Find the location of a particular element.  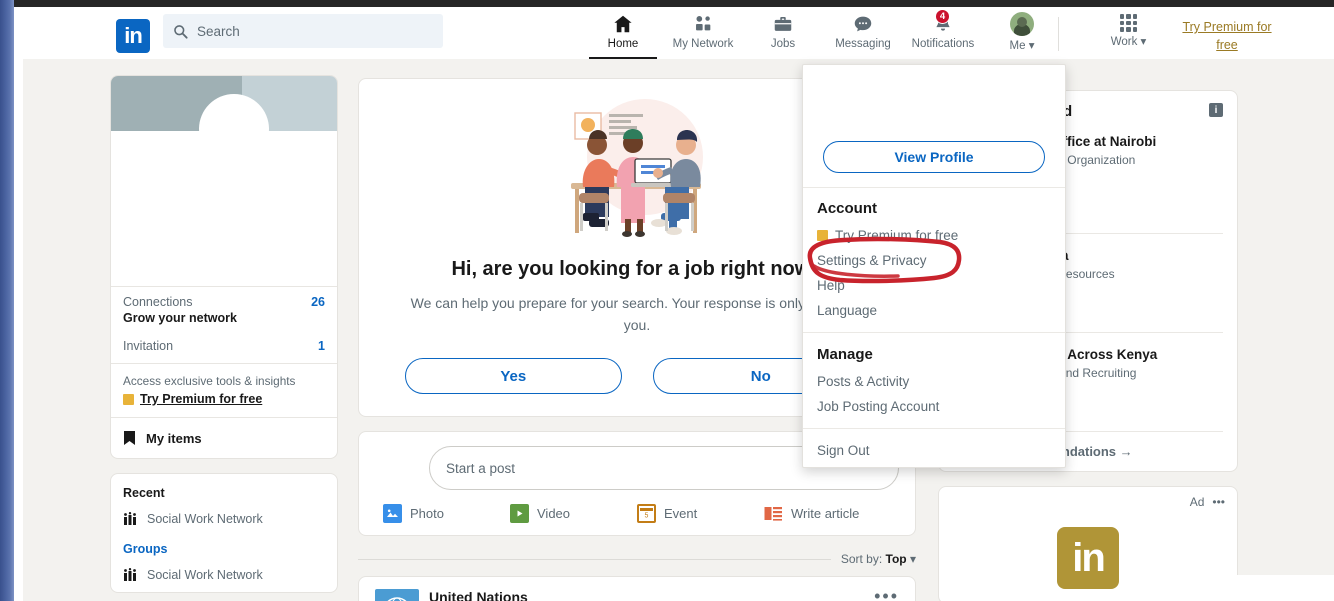

feed-post-header: United Nations 4,005,650 followers ••• is located at coordinates (637, 594).